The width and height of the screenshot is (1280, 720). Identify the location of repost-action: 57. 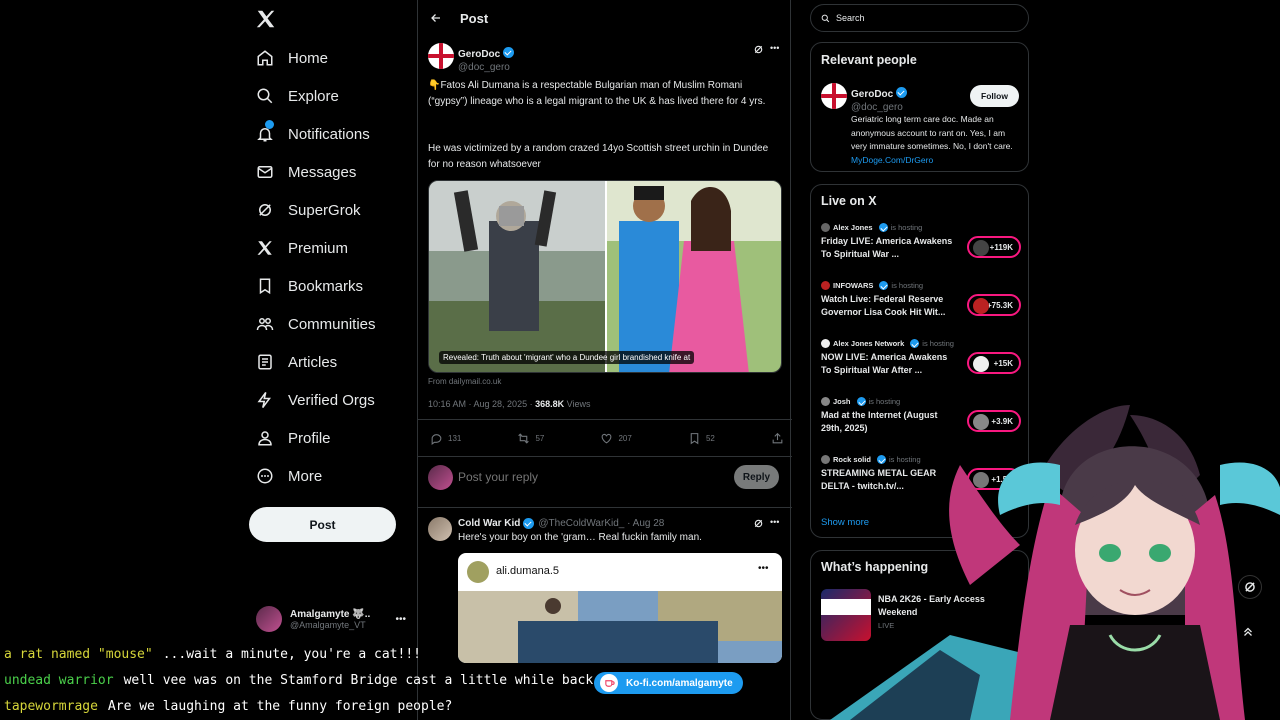
(530, 438).